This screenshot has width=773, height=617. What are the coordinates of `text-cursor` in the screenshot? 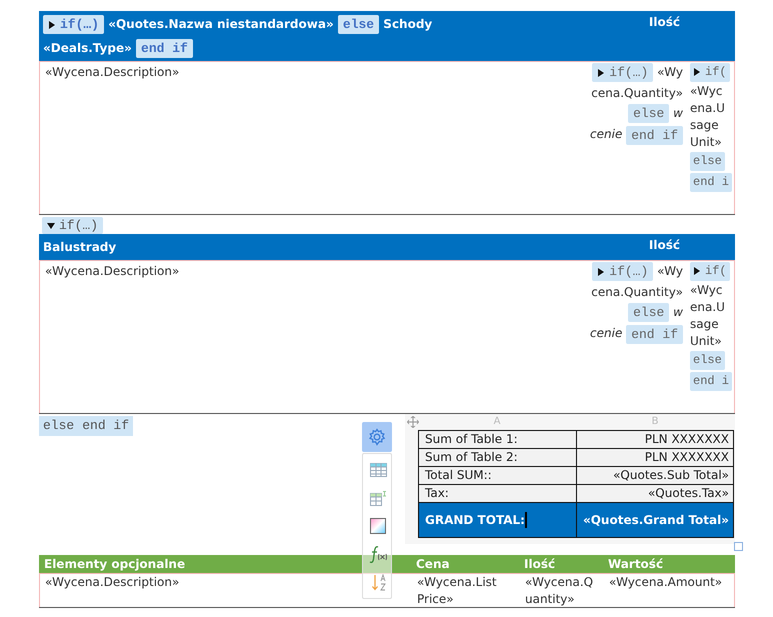 It's located at (525, 520).